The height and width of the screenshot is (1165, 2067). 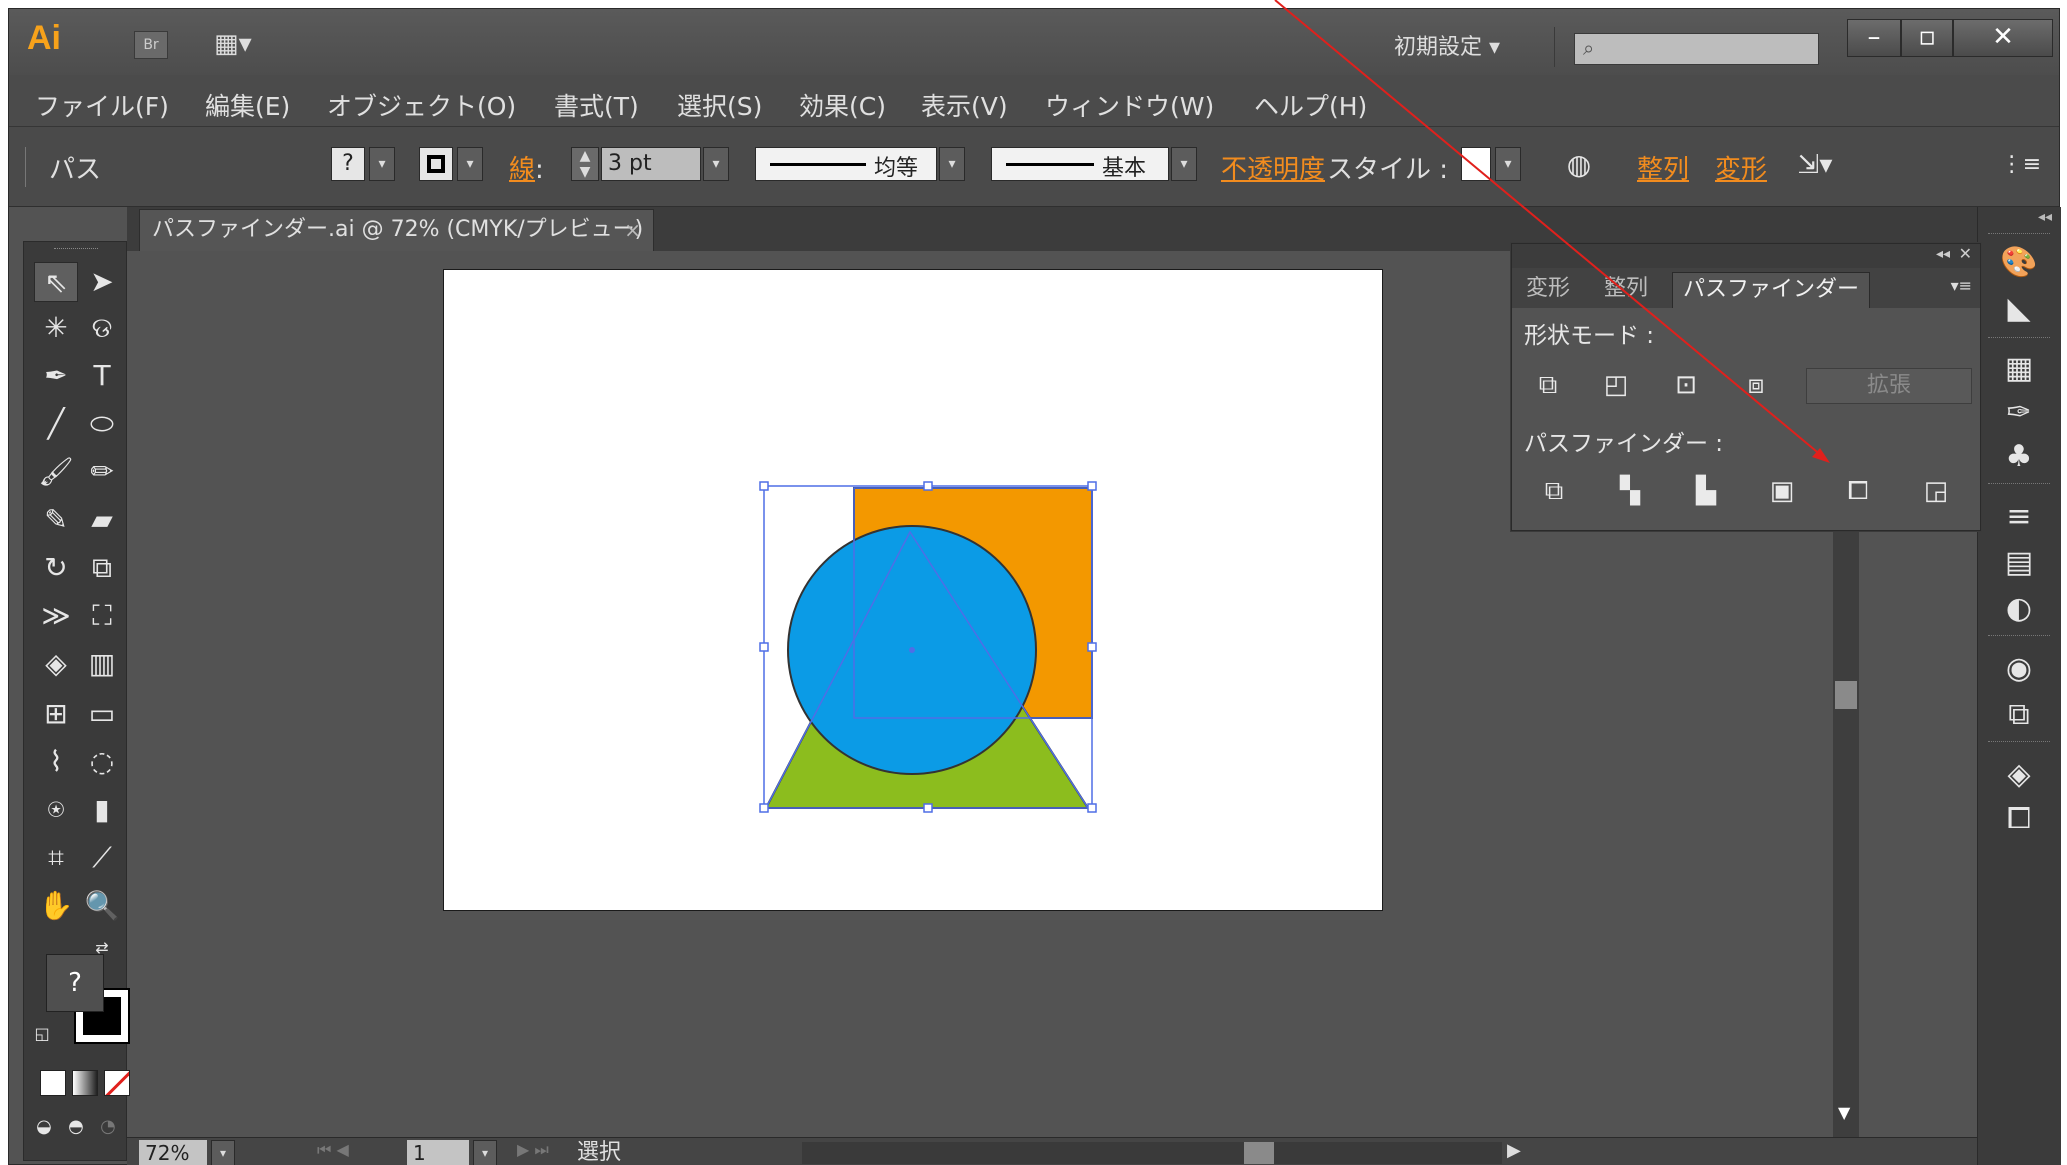 I want to click on opacity-link: 不透明度, so click(x=1273, y=170).